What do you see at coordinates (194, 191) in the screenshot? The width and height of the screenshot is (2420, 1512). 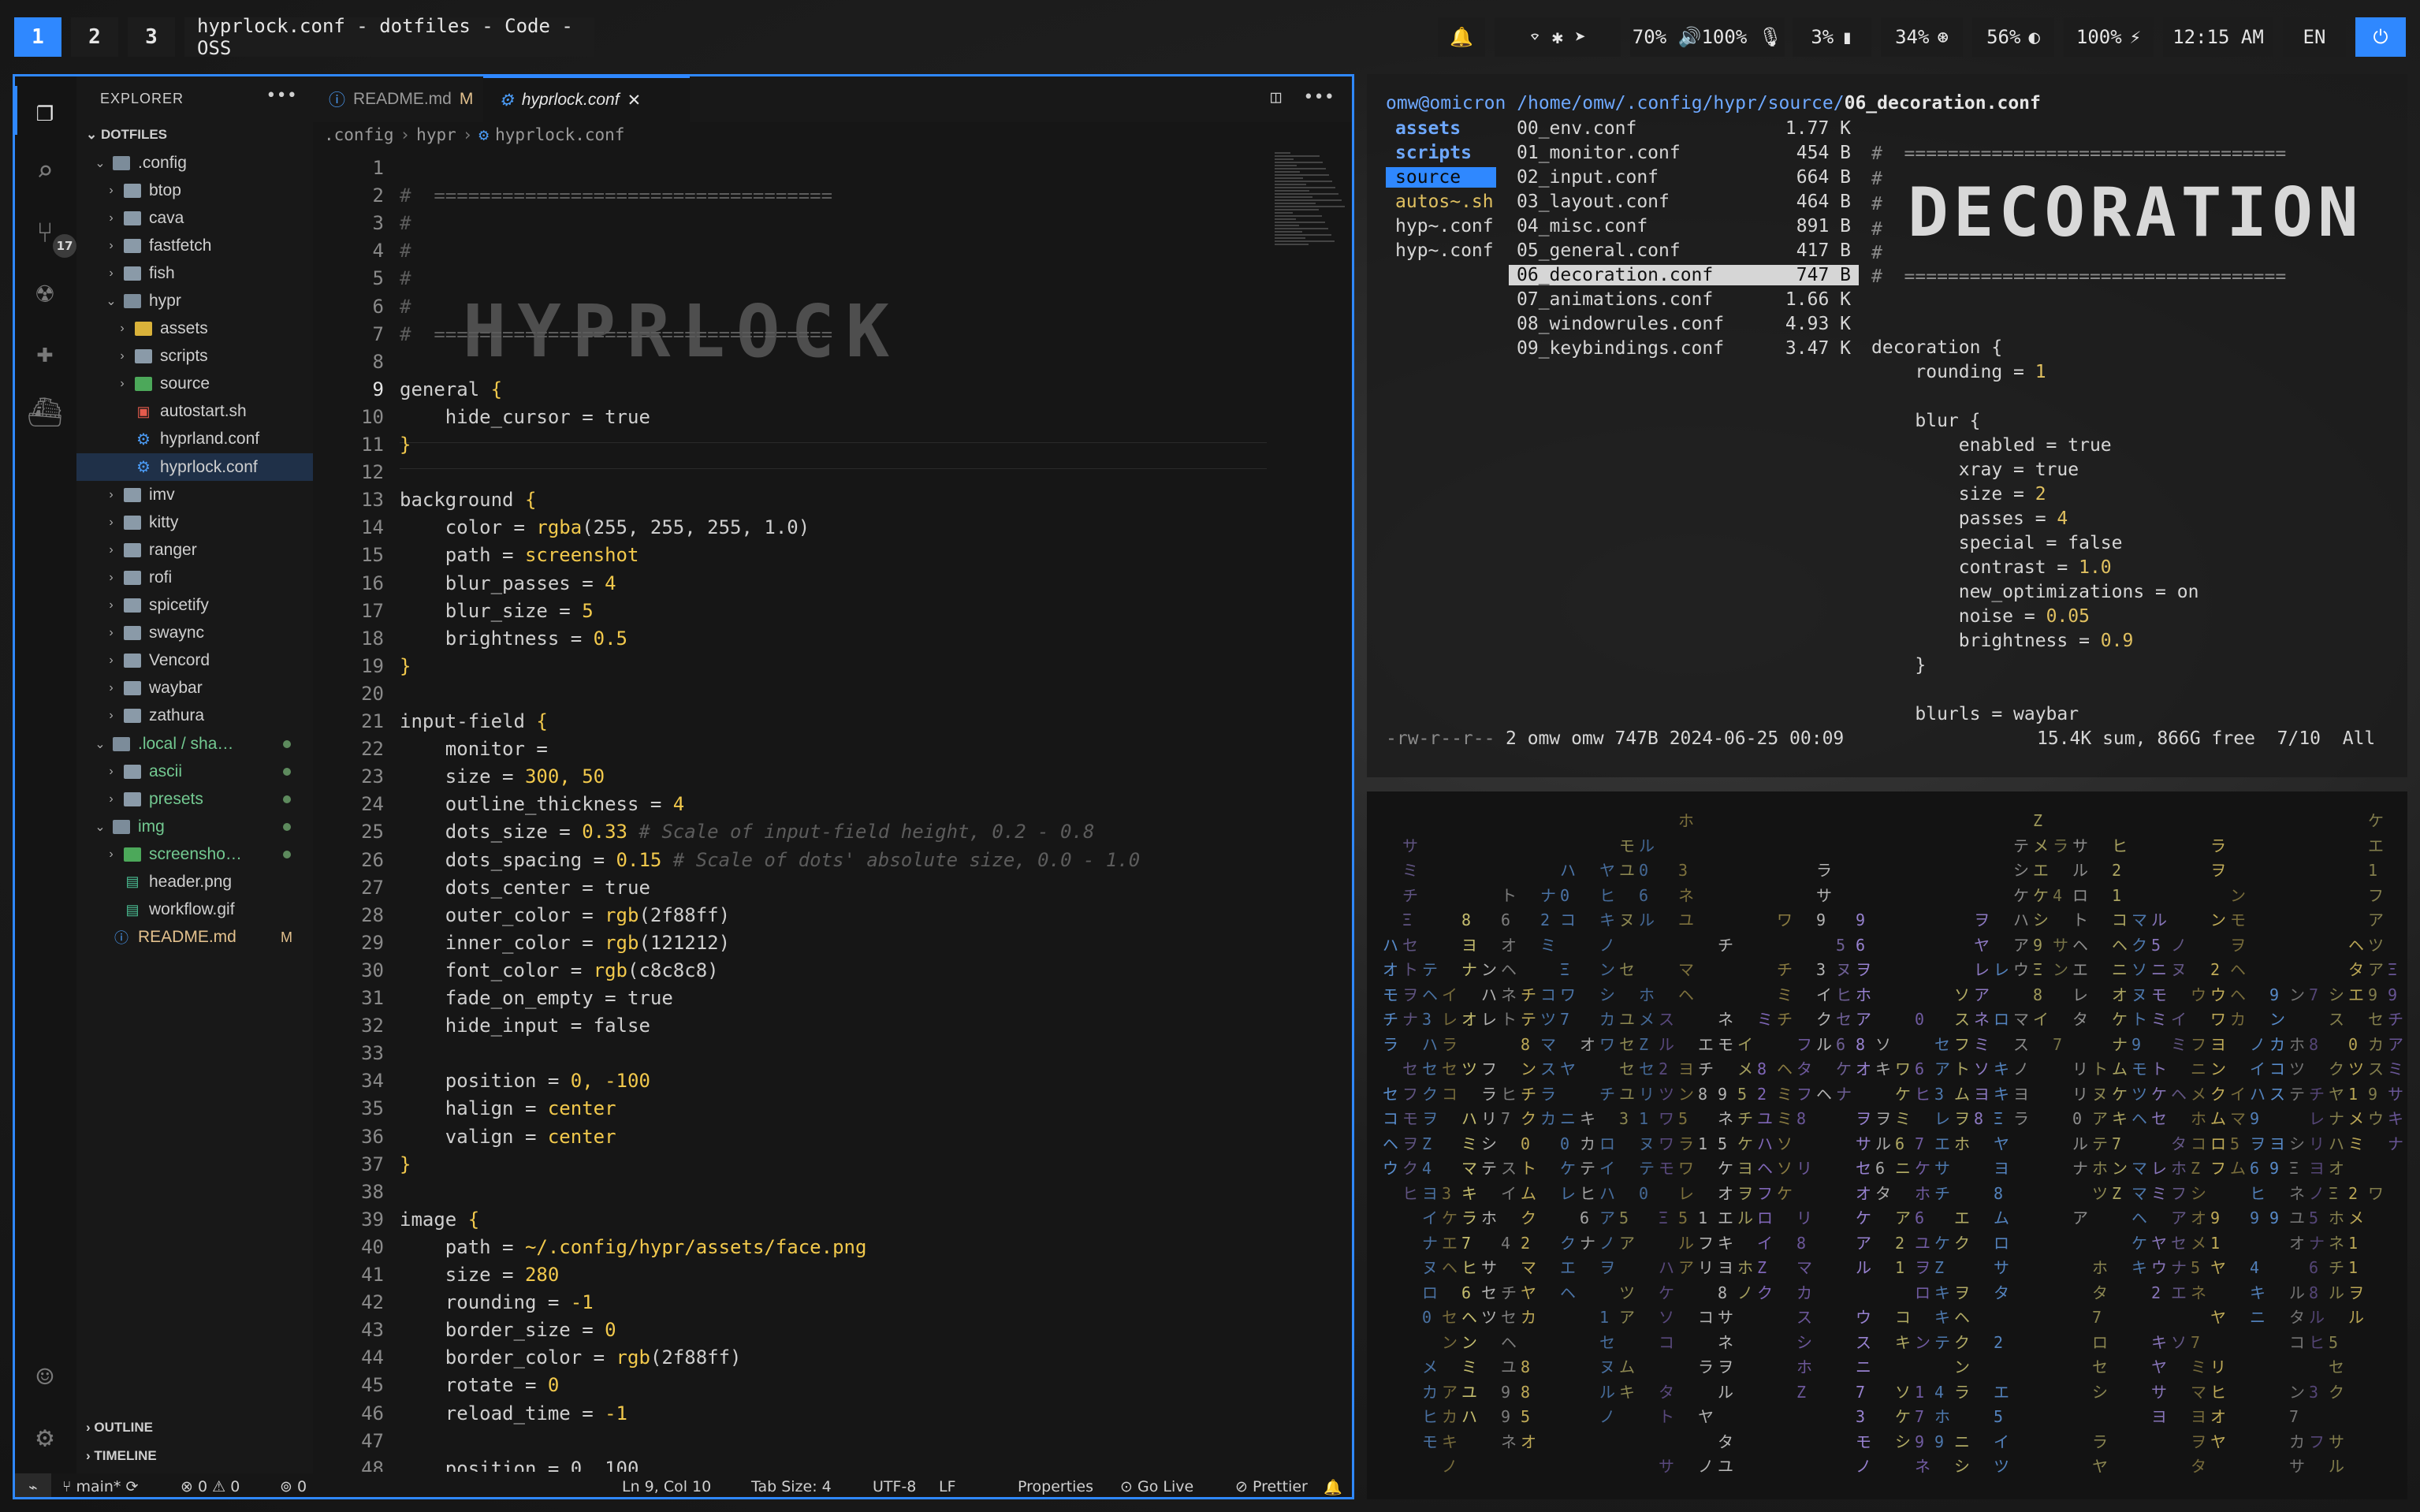 I see `tree-item: › btop` at bounding box center [194, 191].